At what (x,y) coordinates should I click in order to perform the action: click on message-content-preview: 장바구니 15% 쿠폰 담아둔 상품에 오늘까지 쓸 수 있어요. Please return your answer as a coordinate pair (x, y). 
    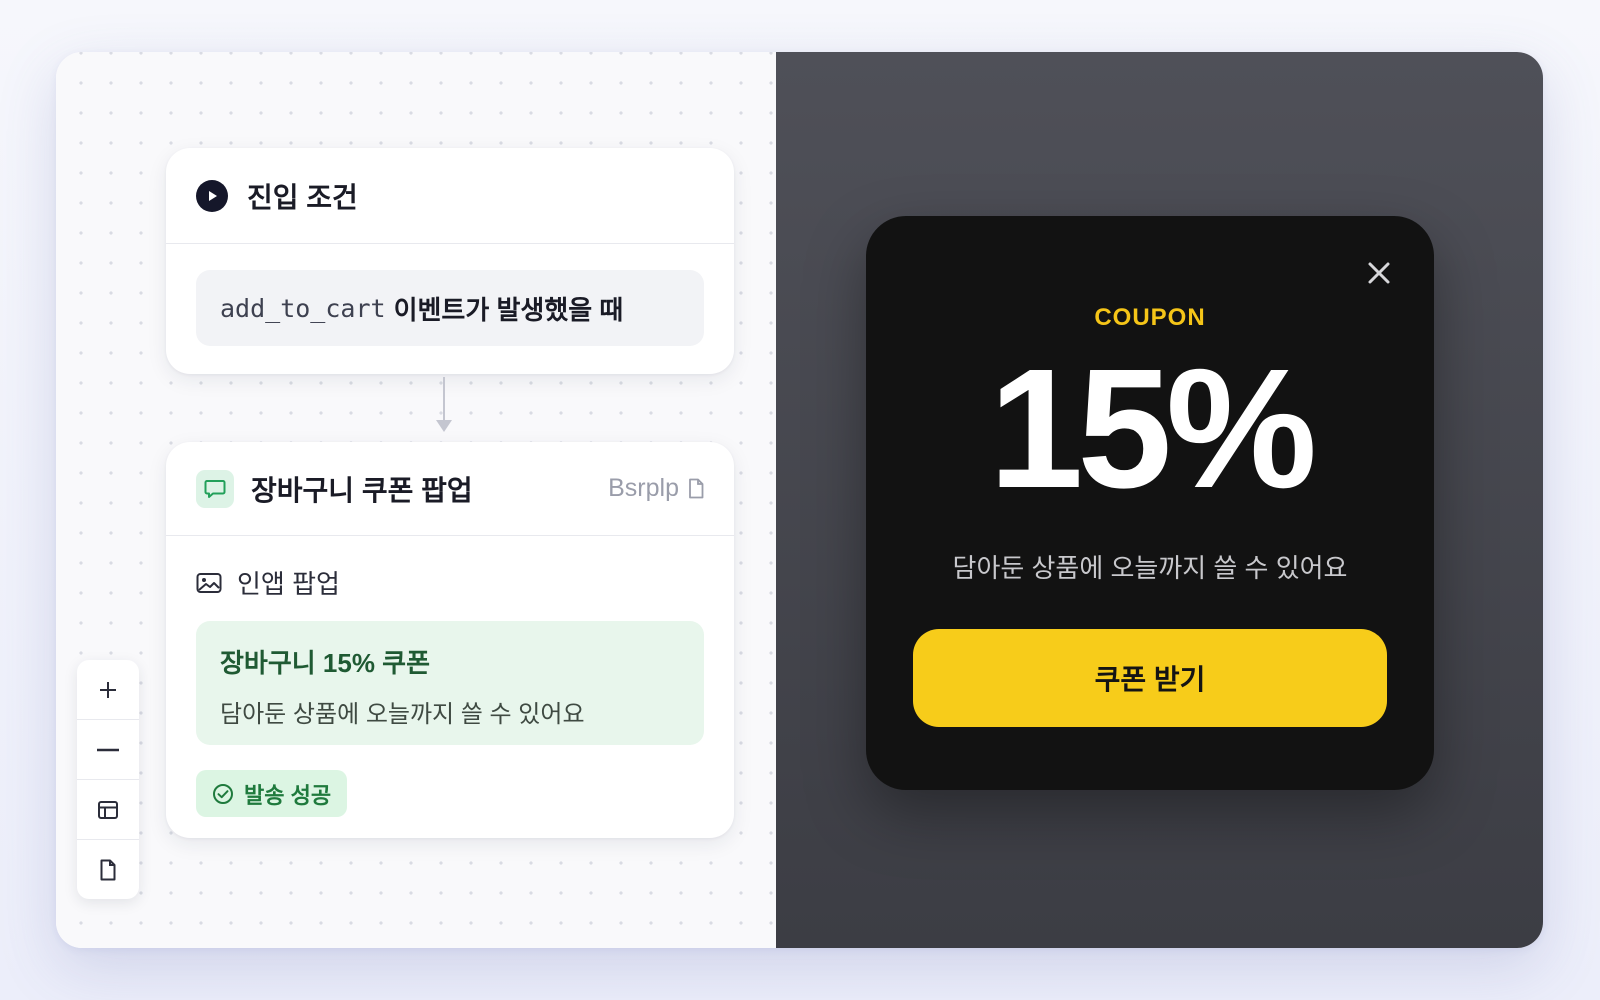
    Looking at the image, I should click on (450, 683).